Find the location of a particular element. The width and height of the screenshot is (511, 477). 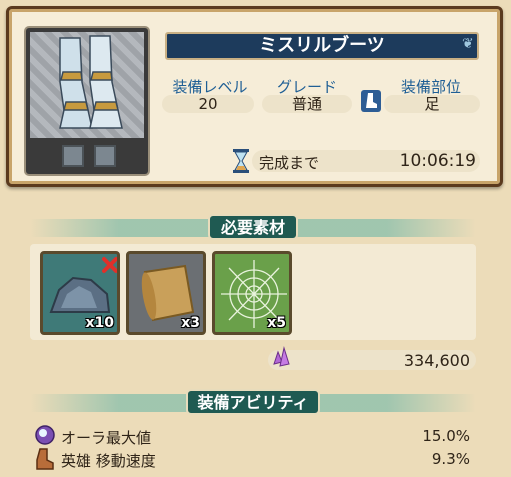

hourglass-icon is located at coordinates (241, 161).